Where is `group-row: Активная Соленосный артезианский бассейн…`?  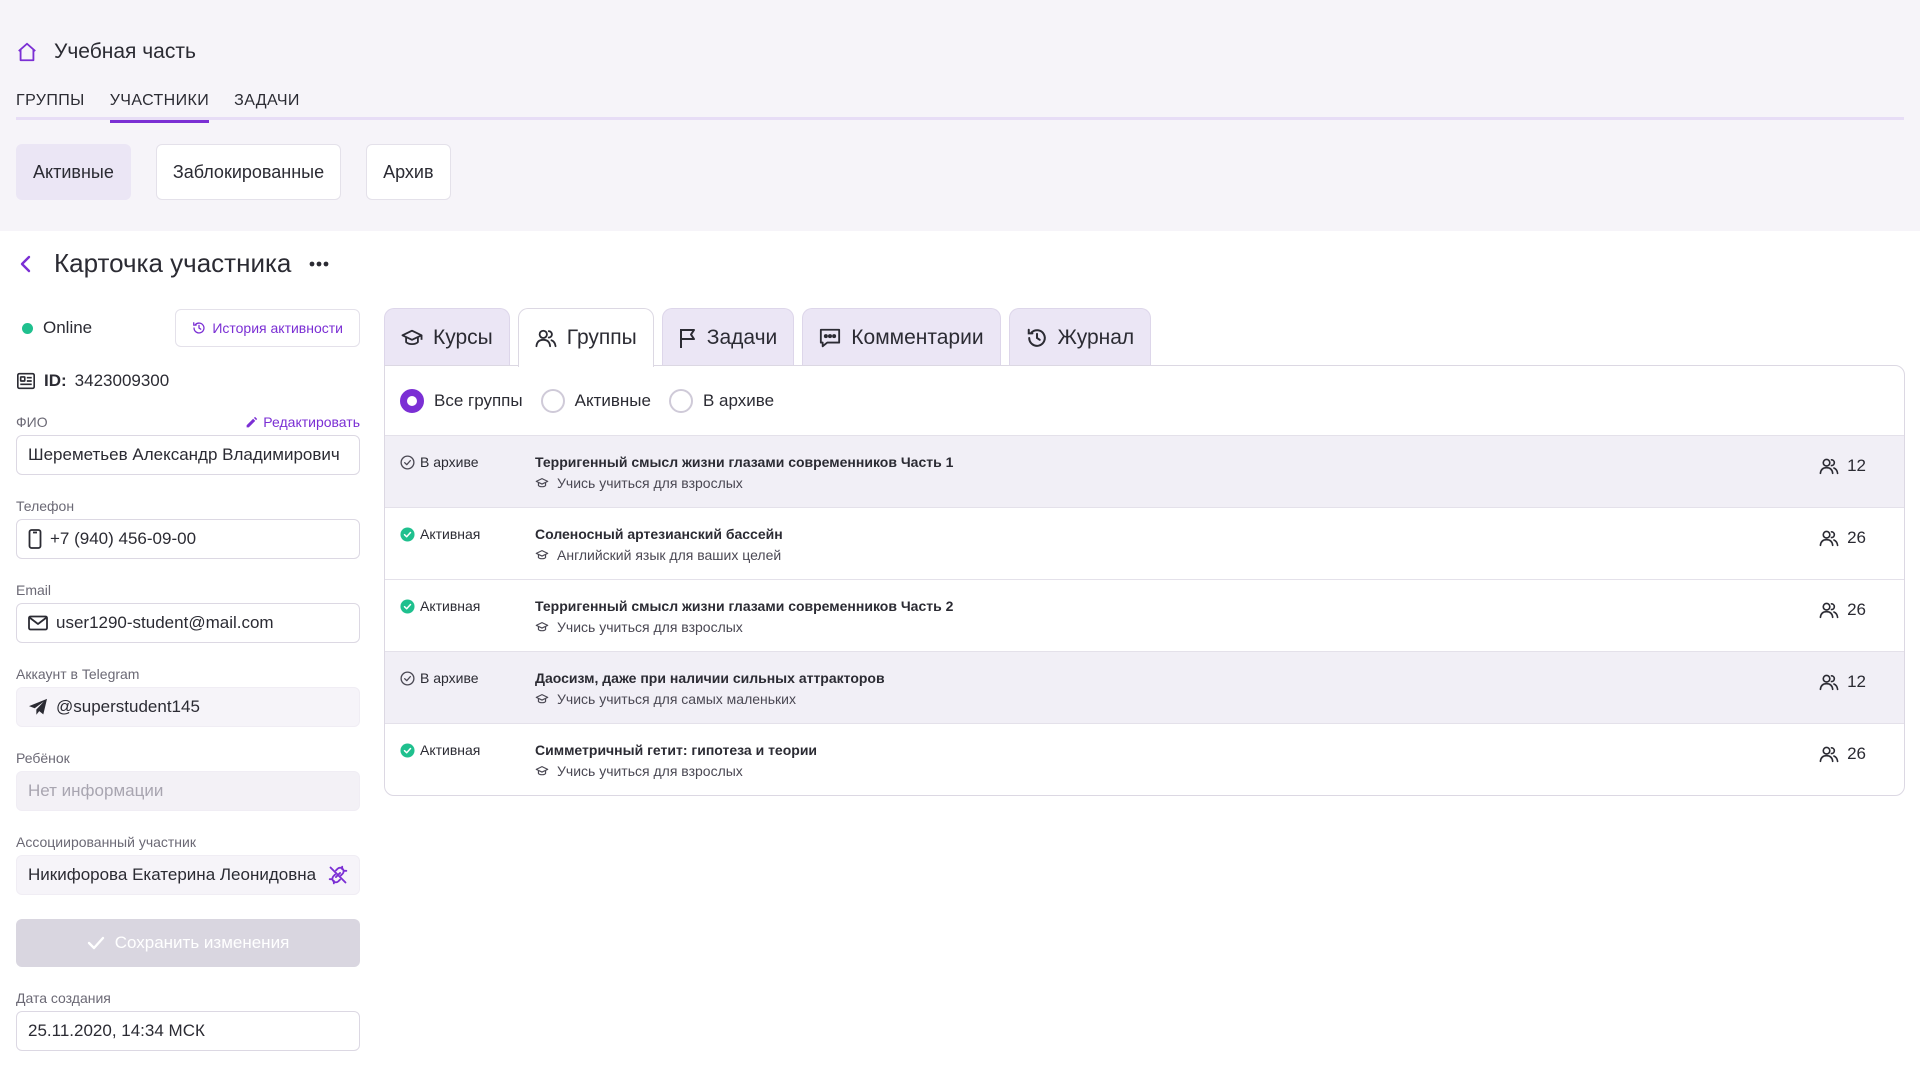 group-row: Активная Соленосный артезианский бассейн… is located at coordinates (1144, 544).